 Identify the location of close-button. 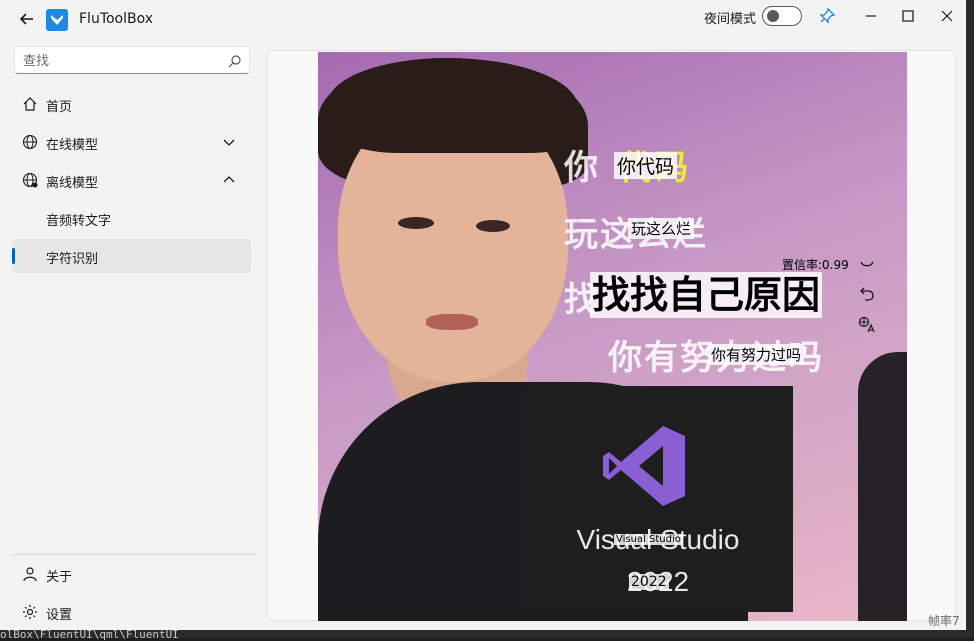
(947, 16).